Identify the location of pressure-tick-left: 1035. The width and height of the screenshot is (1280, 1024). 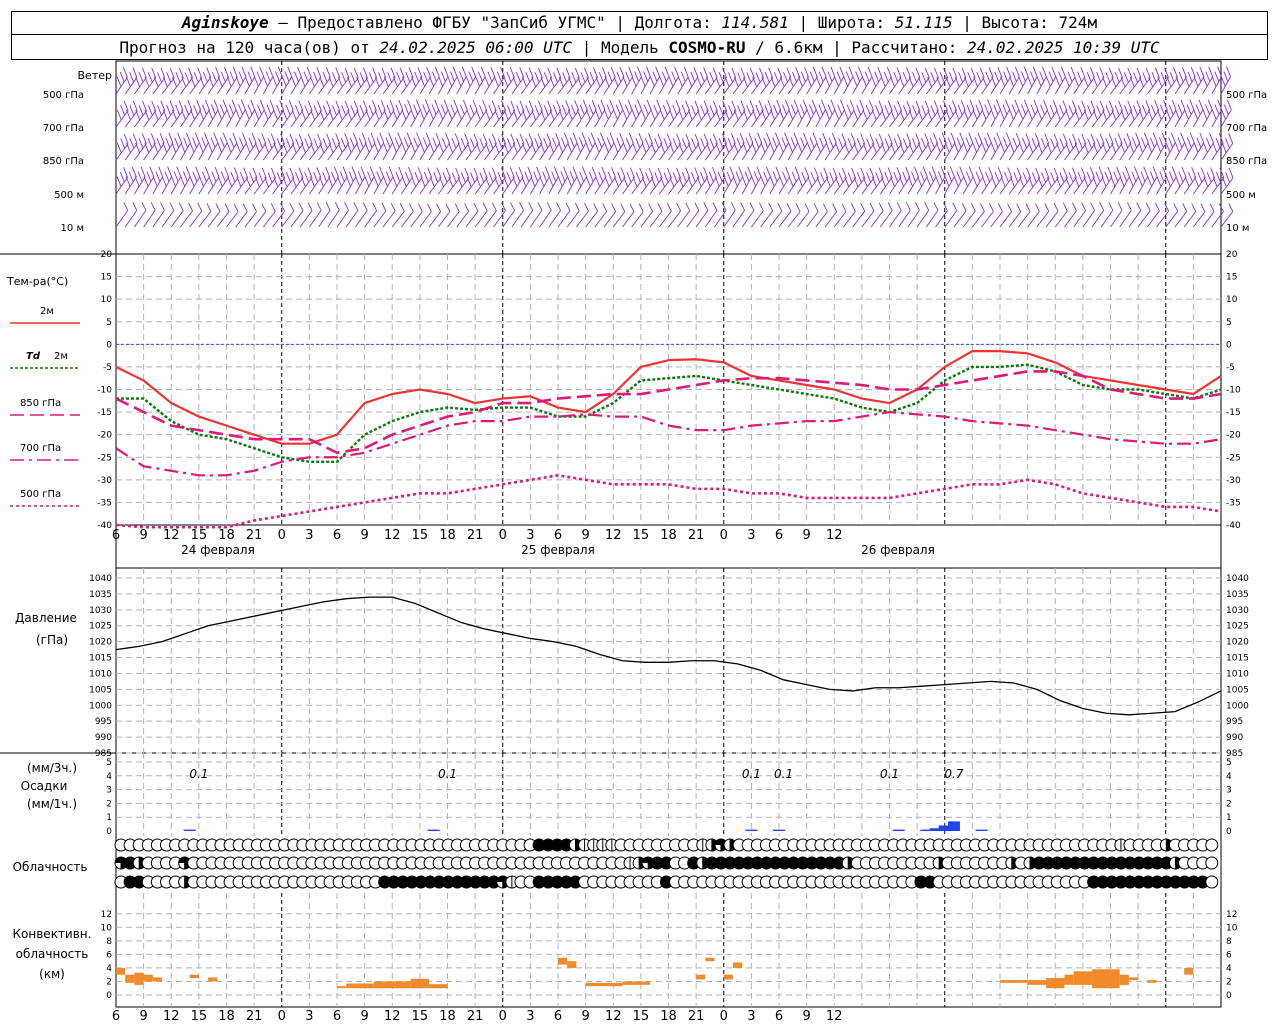
(100, 595).